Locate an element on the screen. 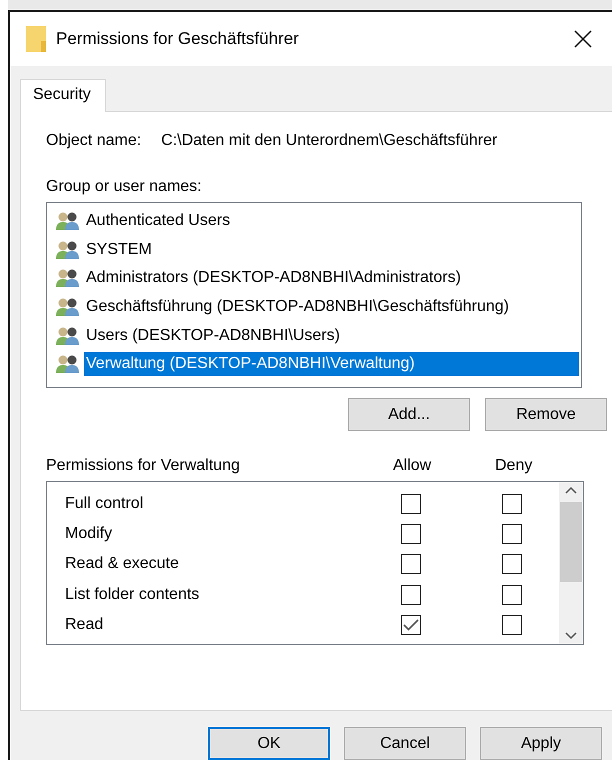 This screenshot has width=612, height=760. allow-header: Allow is located at coordinates (412, 466).